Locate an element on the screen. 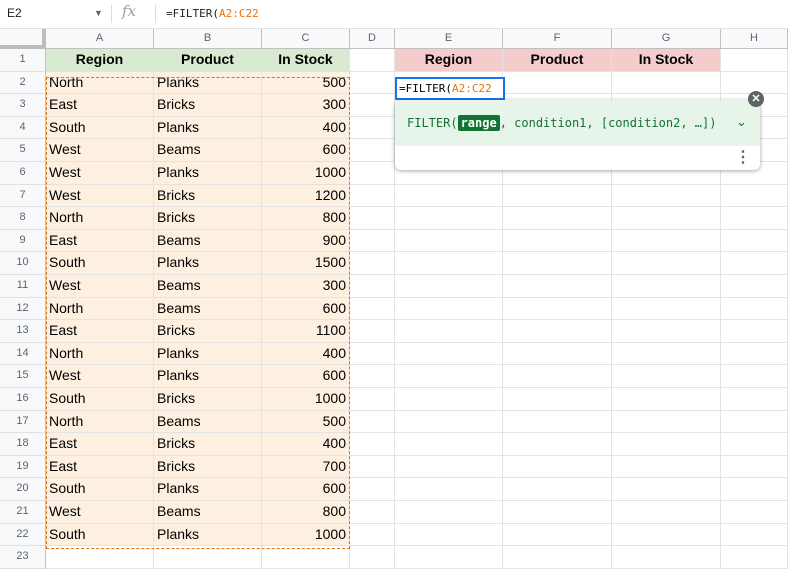  data-cell: 1000 is located at coordinates (306, 535).